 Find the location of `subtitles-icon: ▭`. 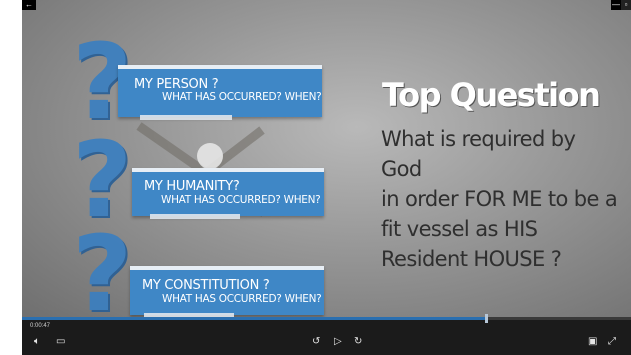

subtitles-icon: ▭ is located at coordinates (60, 342).